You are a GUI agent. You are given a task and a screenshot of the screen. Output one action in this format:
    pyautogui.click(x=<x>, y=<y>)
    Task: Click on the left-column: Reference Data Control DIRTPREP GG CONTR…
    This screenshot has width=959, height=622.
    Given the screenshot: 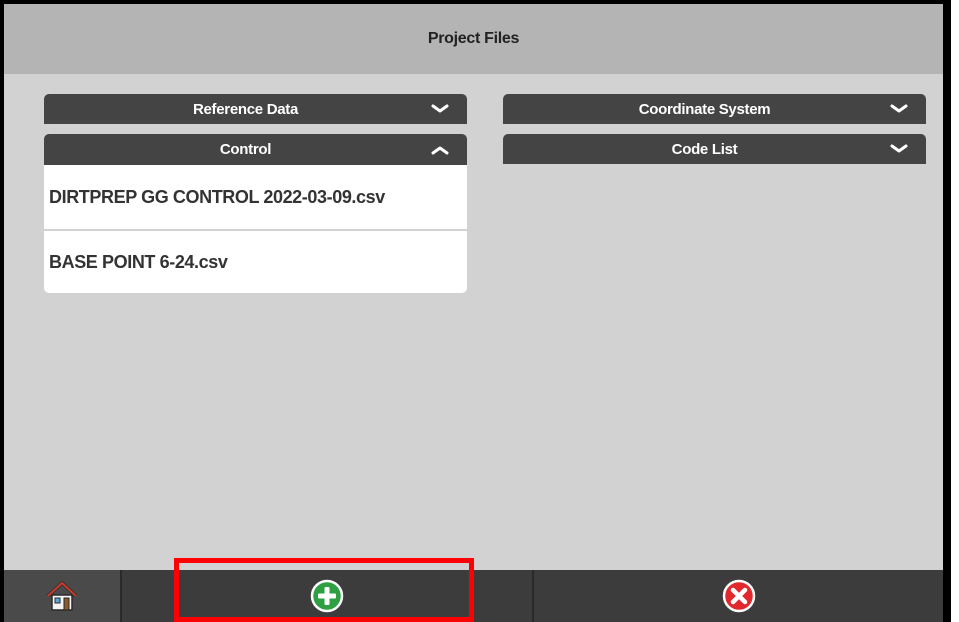 What is the action you would take?
    pyautogui.click(x=255, y=193)
    